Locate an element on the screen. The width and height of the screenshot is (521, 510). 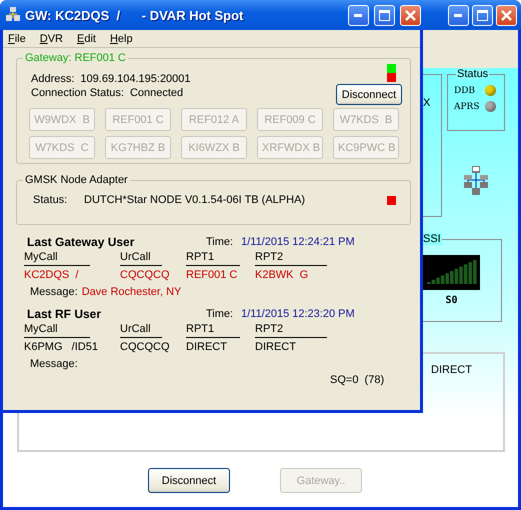
time-value: 1/11/2015 12:23:20 PM is located at coordinates (298, 314).